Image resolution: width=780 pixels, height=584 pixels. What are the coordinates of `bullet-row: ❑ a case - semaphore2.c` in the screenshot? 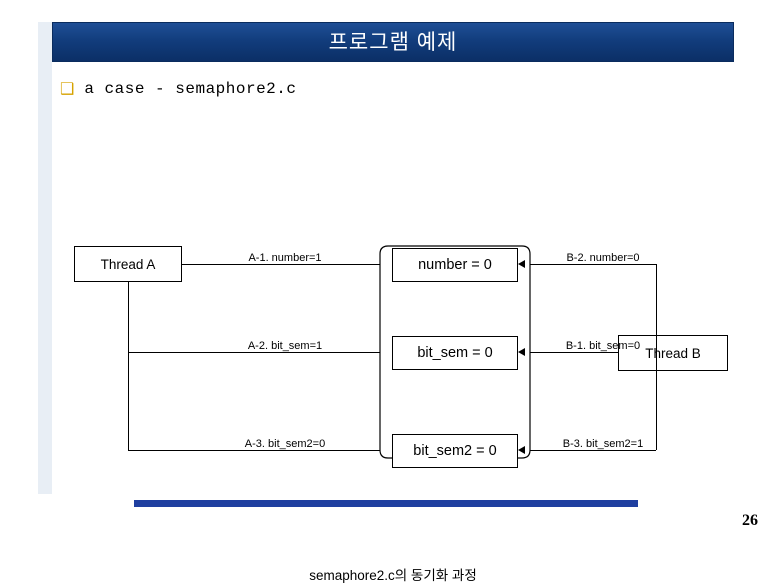 It's located at (178, 89).